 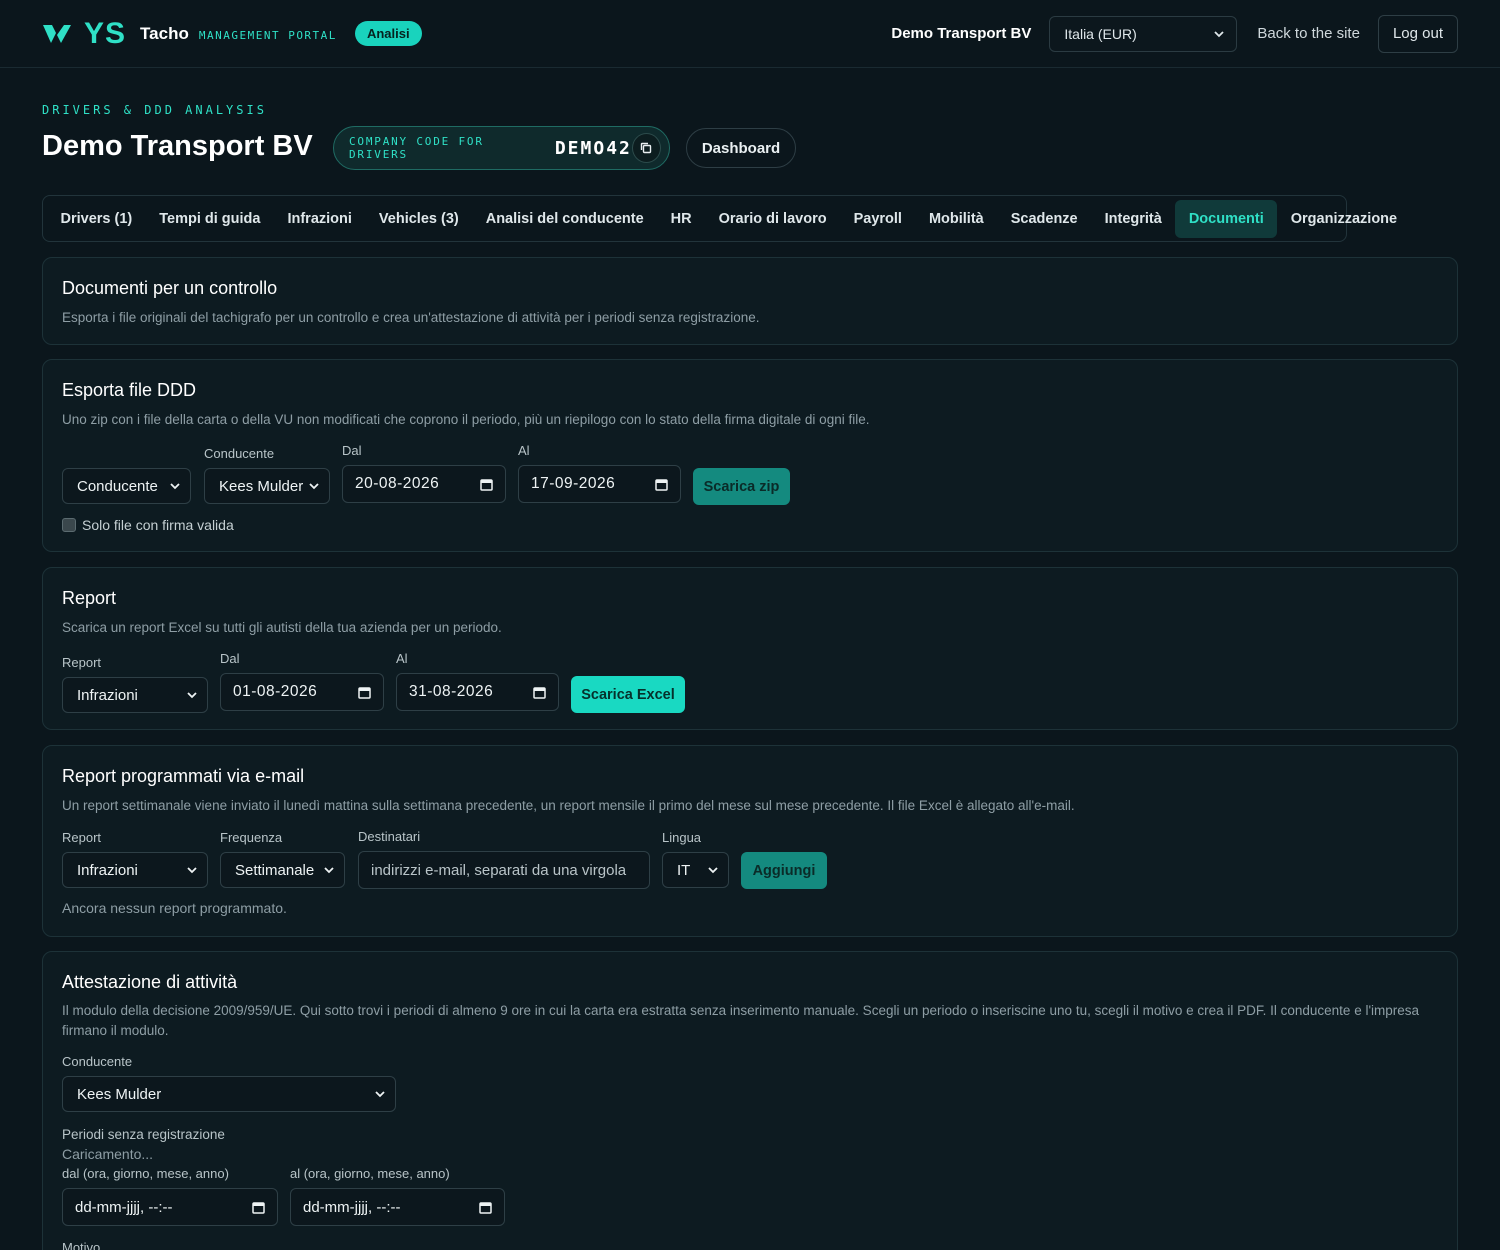 I want to click on brand-logo: YS Tacho MANAGEMENT PORTAL Analisi, so click(x=232, y=34).